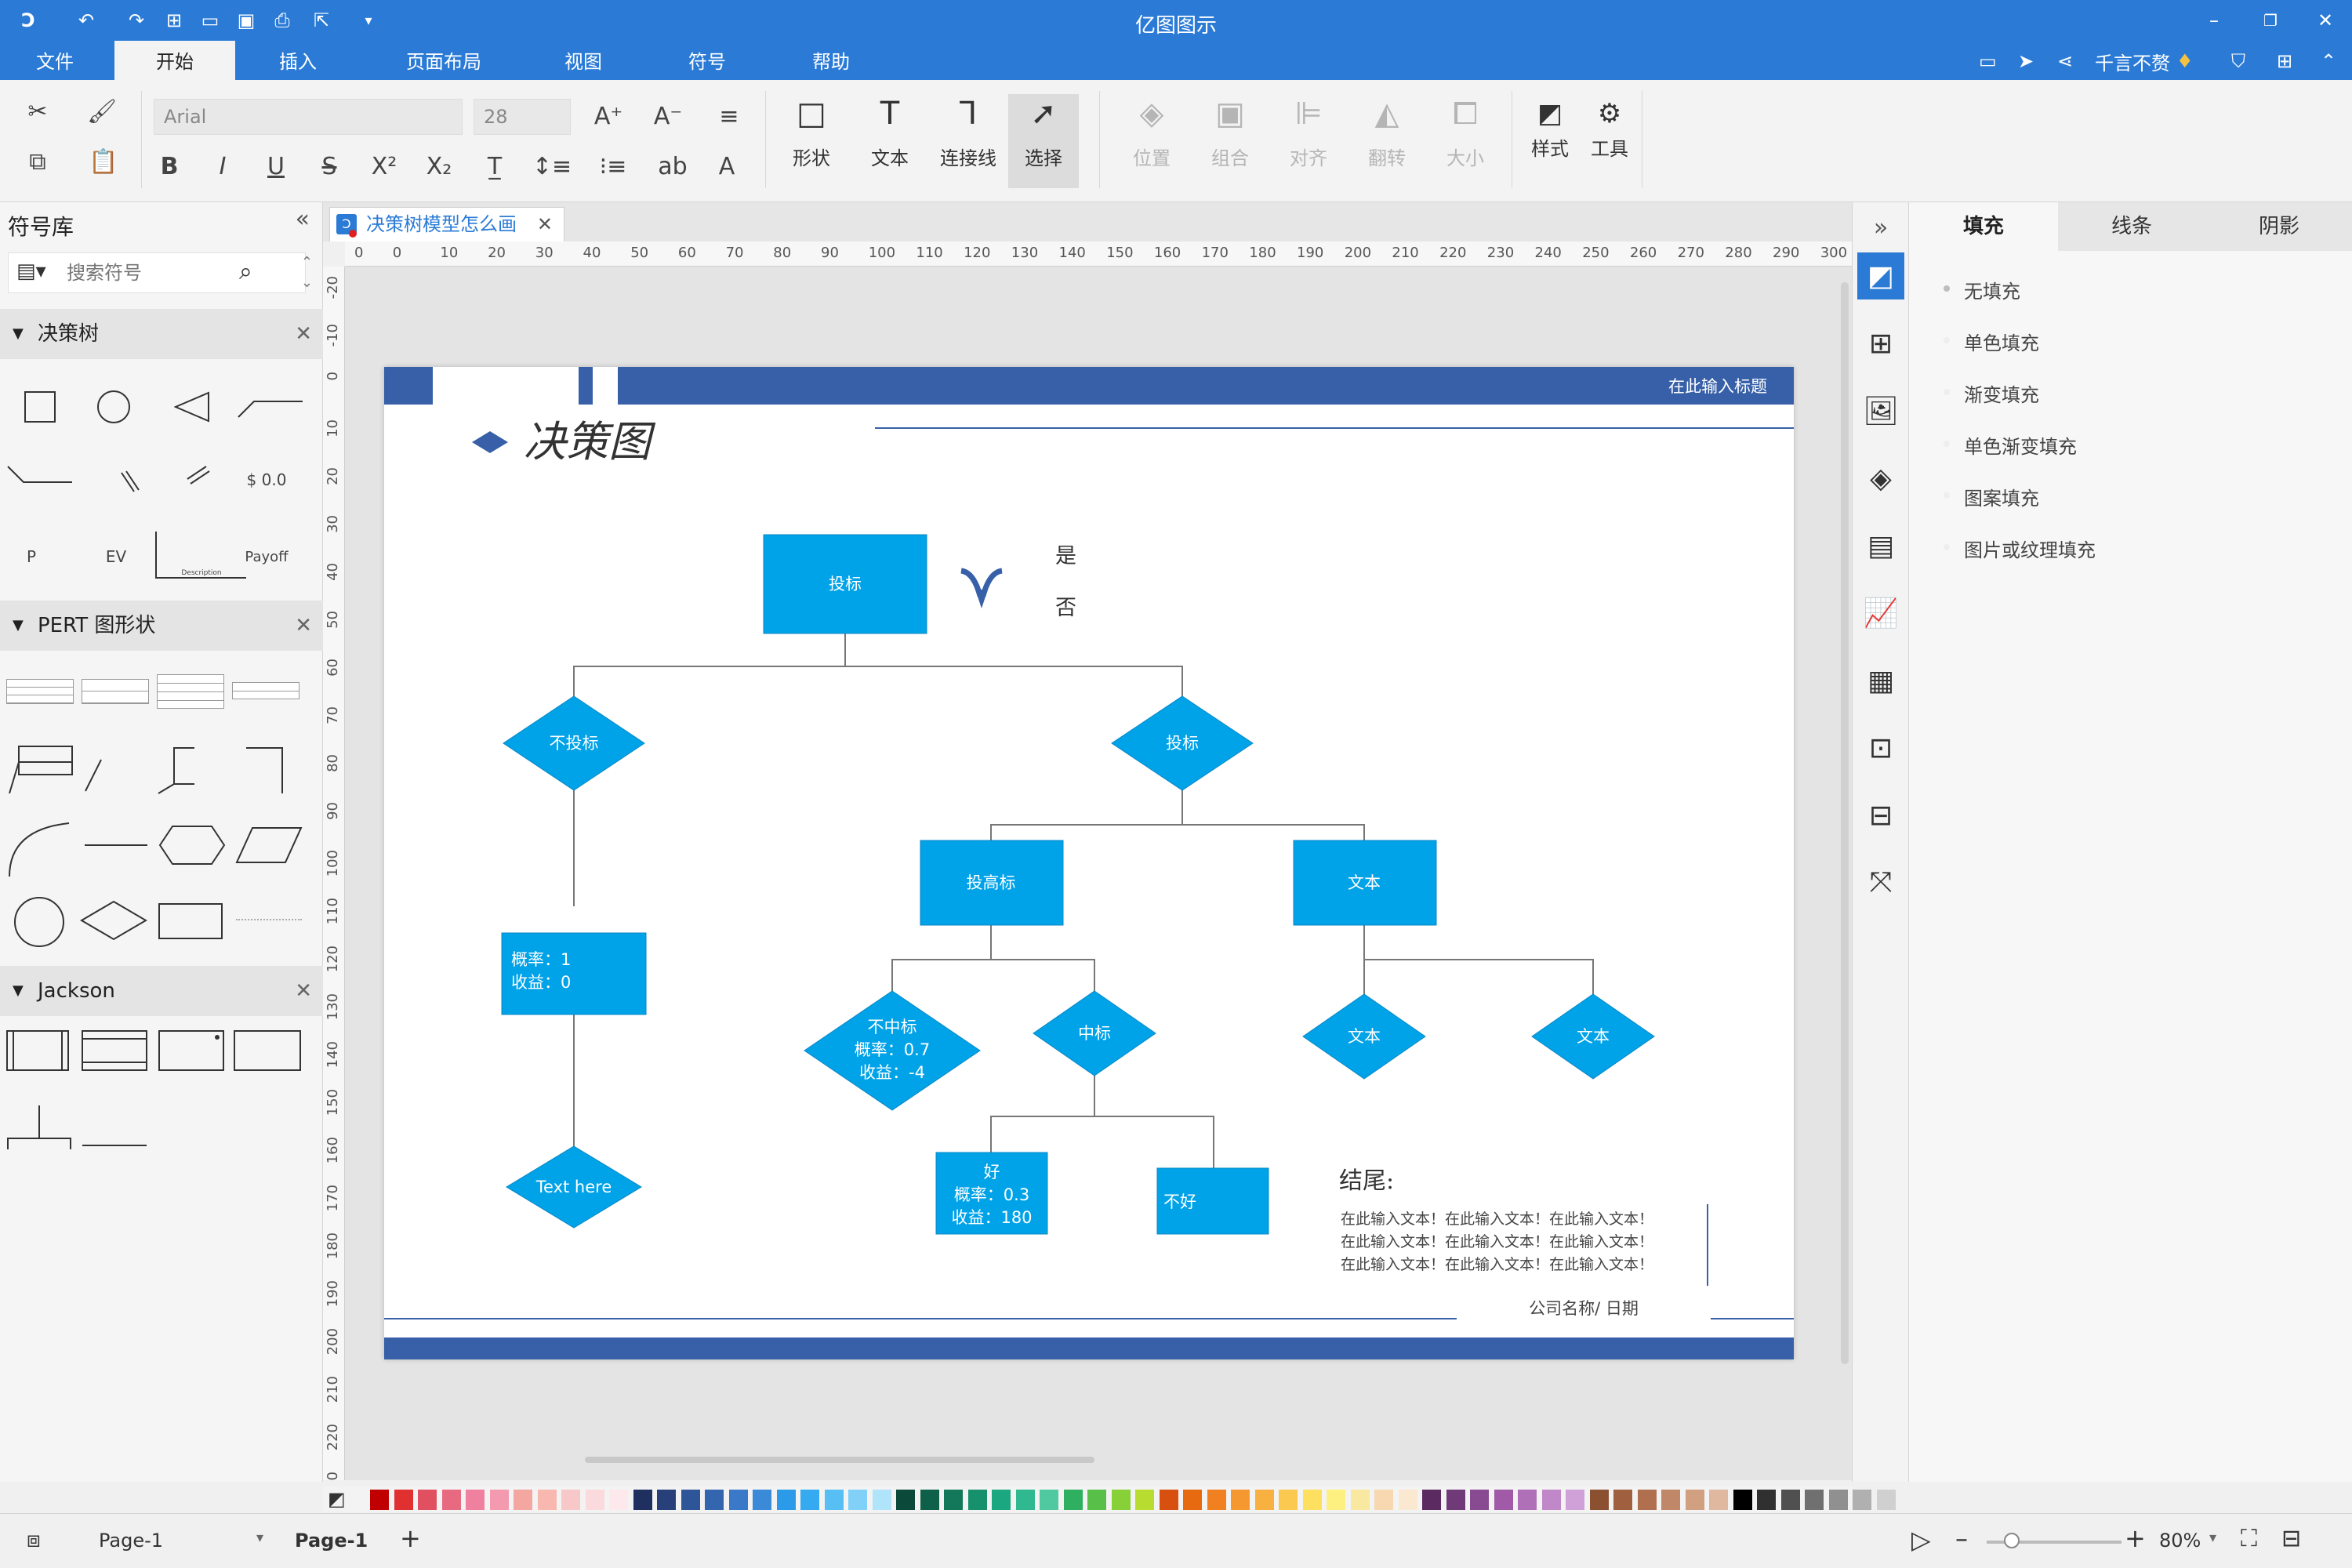  What do you see at coordinates (608, 116) in the screenshot?
I see `grow-font-icon: A⁺` at bounding box center [608, 116].